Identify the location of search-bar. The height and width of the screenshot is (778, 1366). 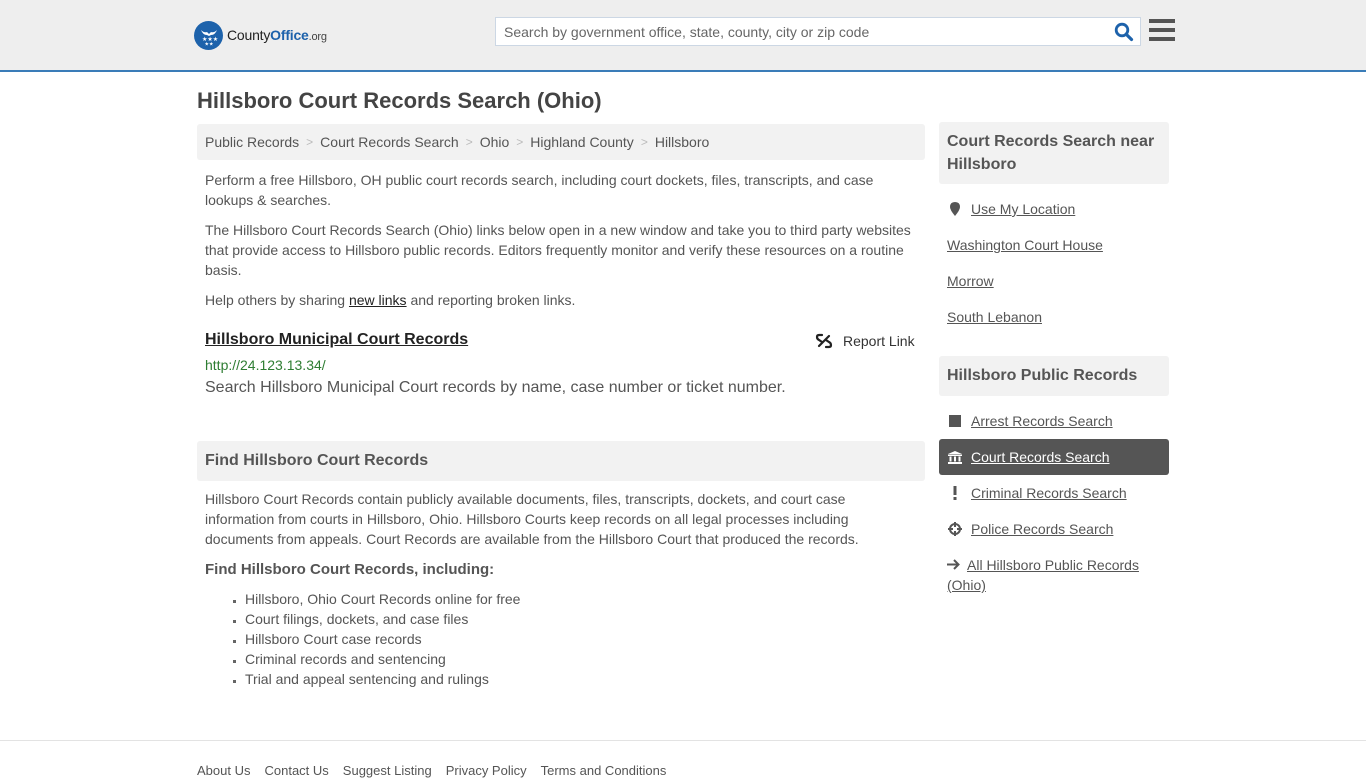
(818, 31).